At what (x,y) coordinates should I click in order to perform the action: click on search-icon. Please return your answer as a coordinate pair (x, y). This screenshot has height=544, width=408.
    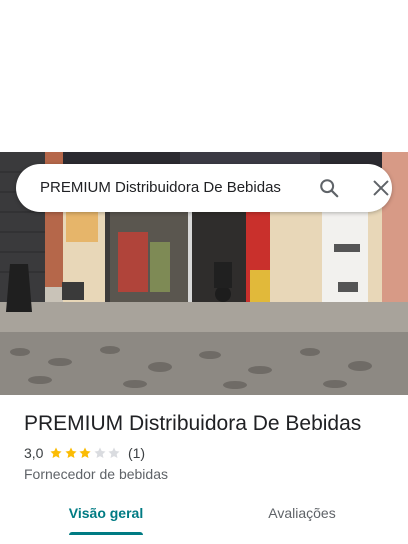
    Looking at the image, I should click on (329, 188).